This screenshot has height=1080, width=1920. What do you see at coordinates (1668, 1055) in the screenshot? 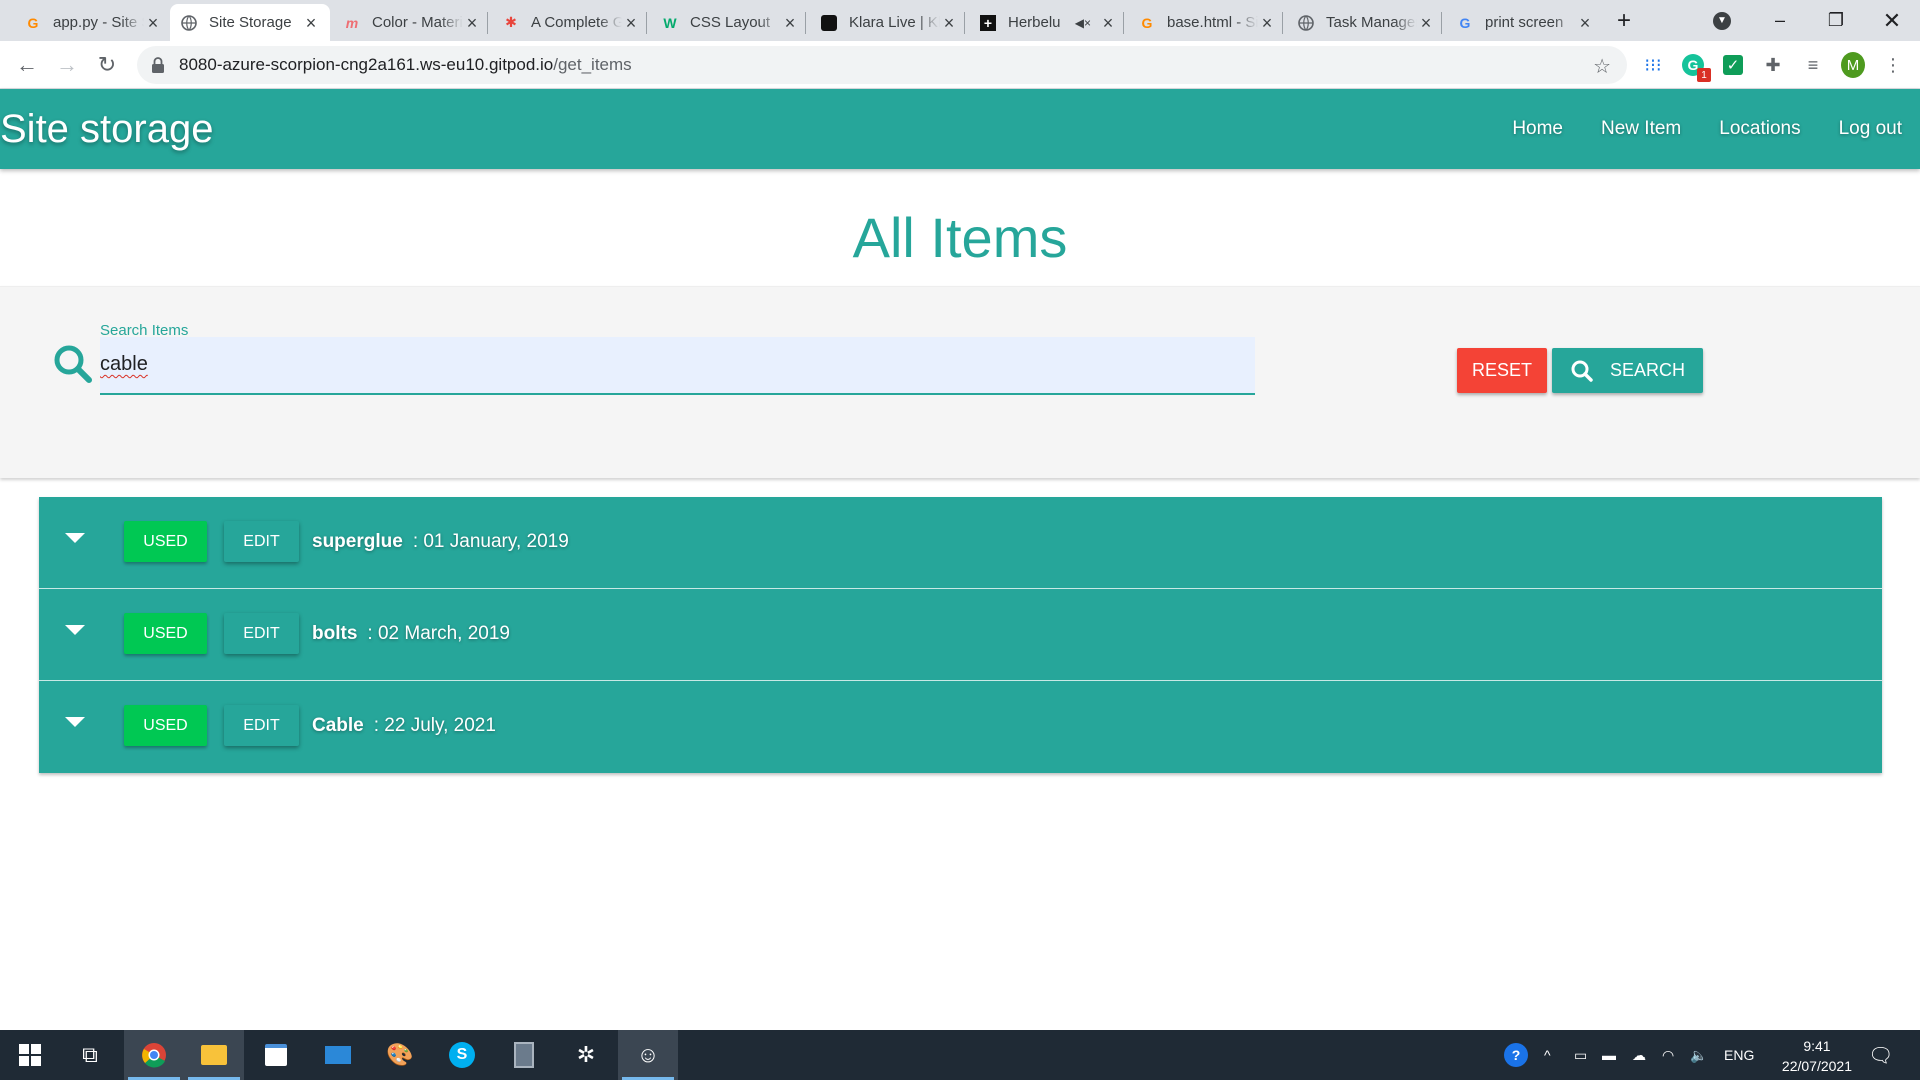
I see `wifi-icon: ◠` at bounding box center [1668, 1055].